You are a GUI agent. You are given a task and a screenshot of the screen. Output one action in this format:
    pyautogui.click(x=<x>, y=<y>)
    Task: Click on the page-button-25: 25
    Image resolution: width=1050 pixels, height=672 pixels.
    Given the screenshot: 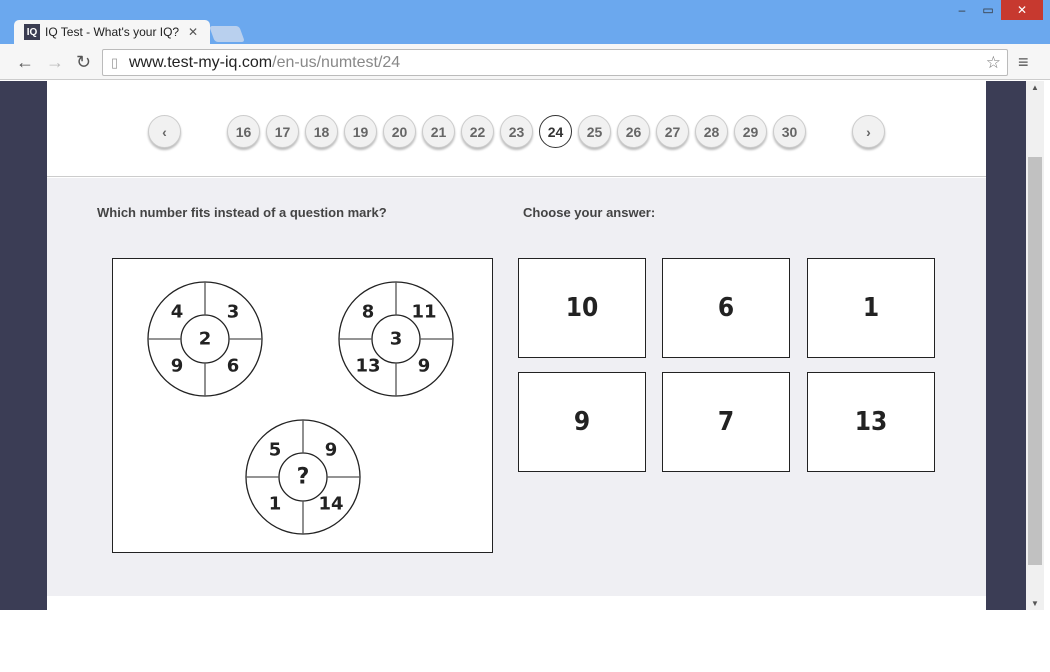 What is the action you would take?
    pyautogui.click(x=594, y=131)
    